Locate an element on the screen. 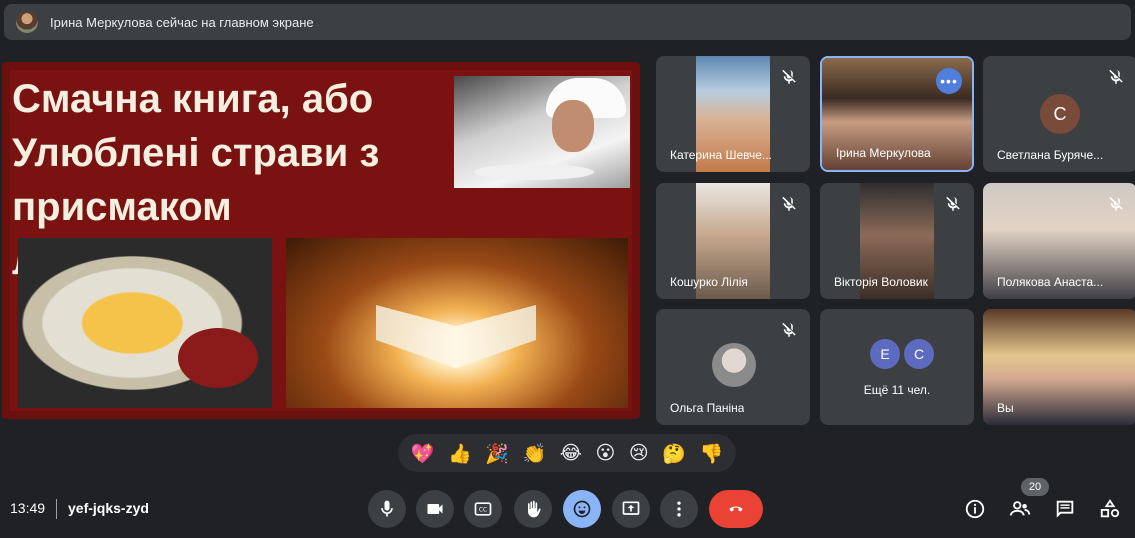 The width and height of the screenshot is (1135, 538). captions-button: CC is located at coordinates (483, 509).